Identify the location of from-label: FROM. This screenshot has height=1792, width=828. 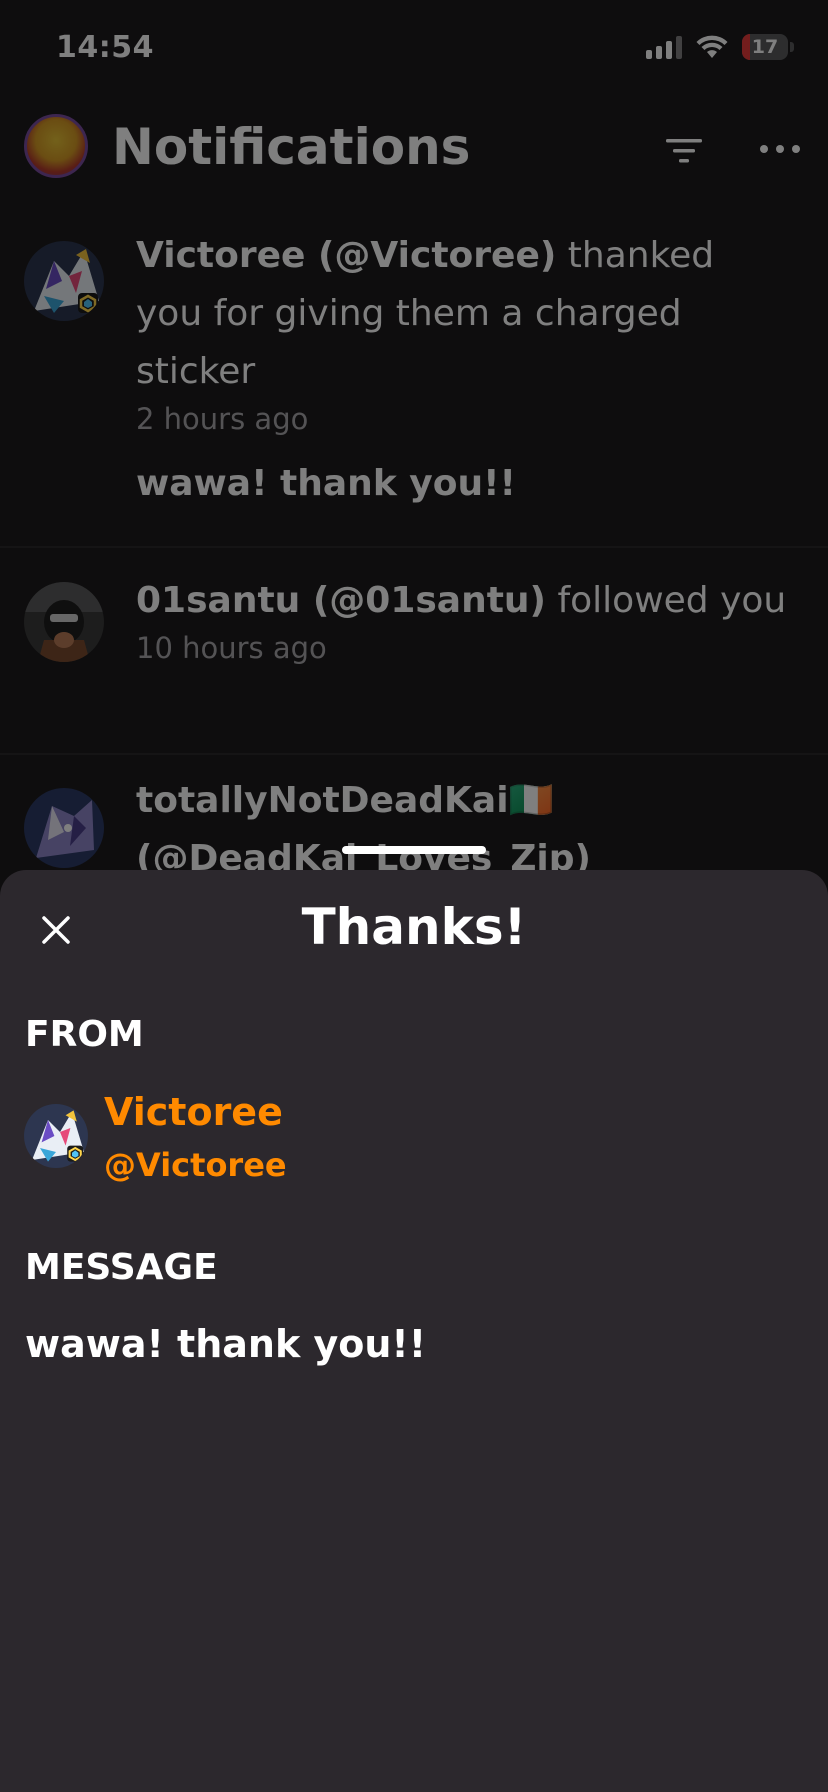
(84, 1034).